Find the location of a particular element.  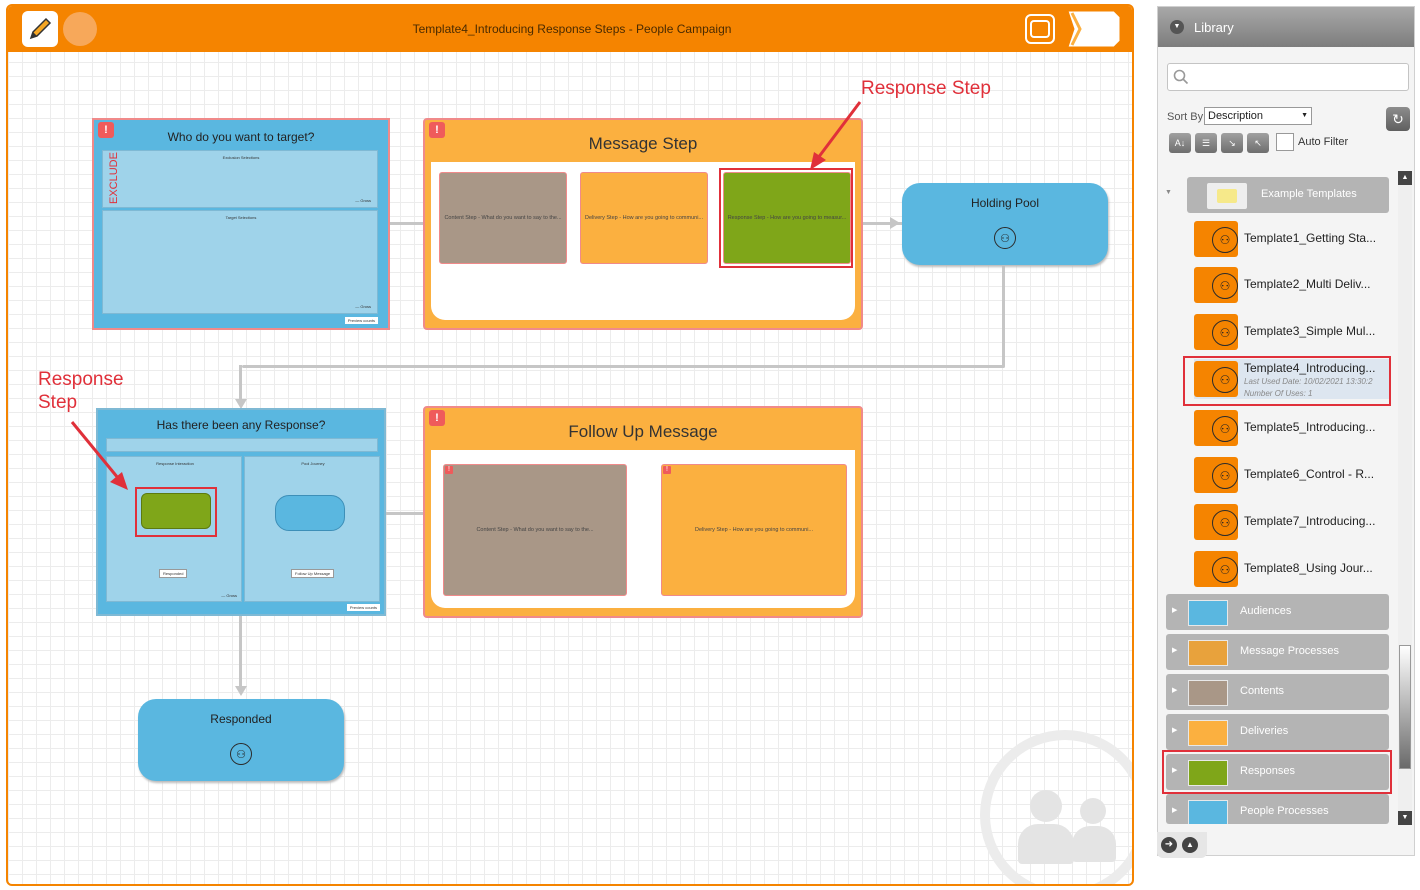

category-deliveries: ▶ Deliveries is located at coordinates (1277, 732).